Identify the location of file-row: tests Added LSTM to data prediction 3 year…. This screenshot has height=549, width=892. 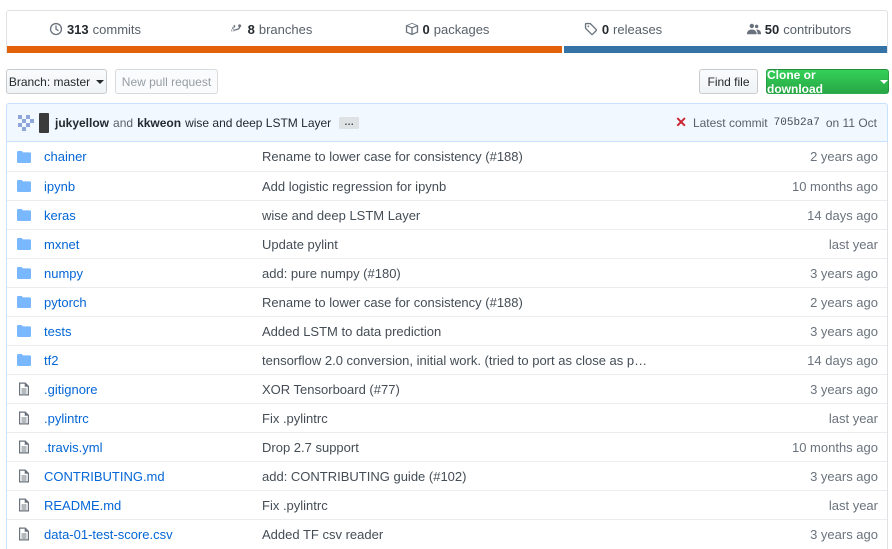
(447, 330).